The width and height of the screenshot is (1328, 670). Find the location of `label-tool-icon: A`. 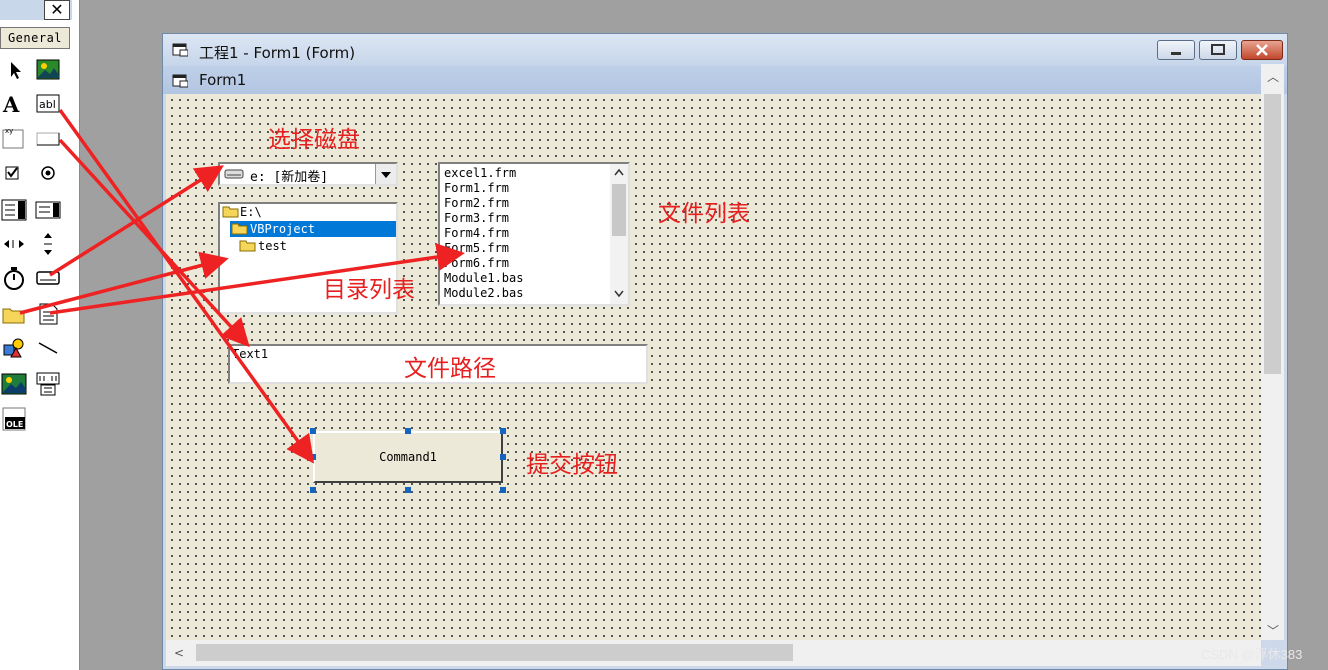

label-tool-icon: A is located at coordinates (14, 104).